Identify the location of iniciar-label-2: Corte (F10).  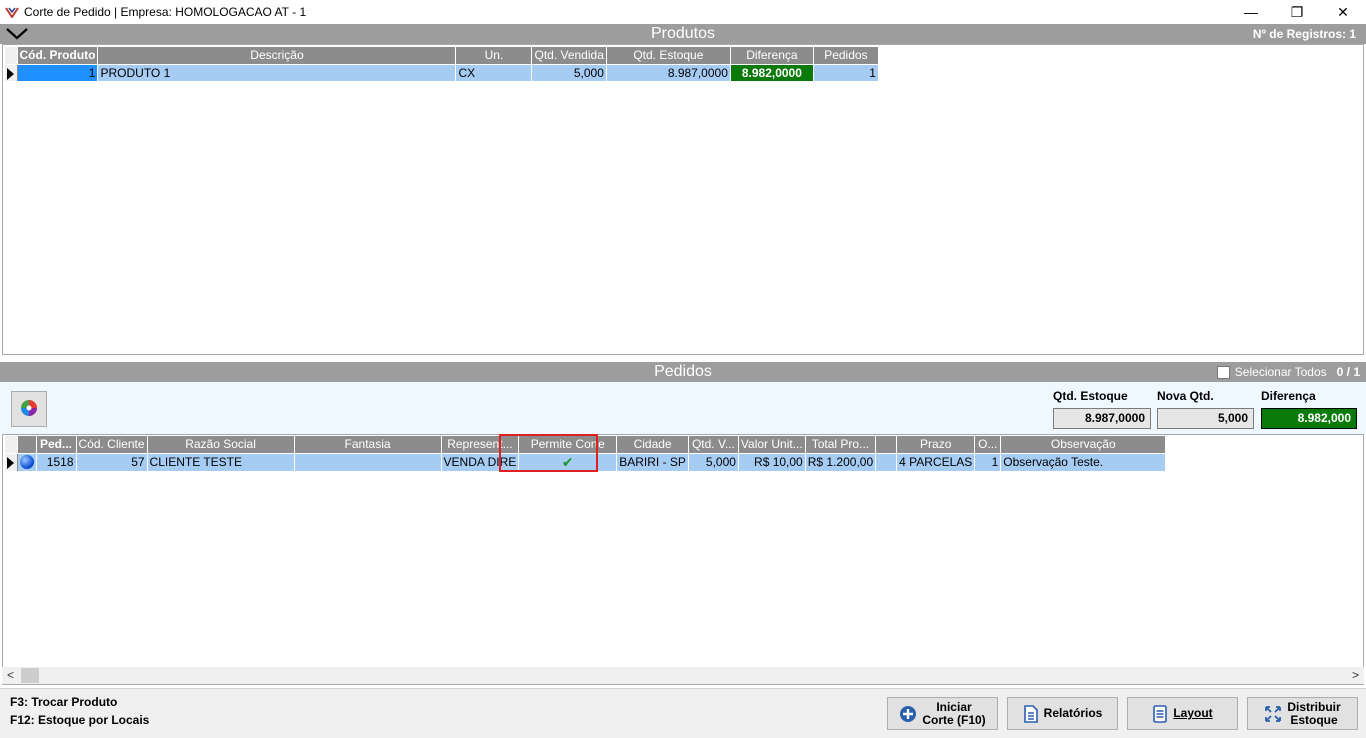
(954, 719).